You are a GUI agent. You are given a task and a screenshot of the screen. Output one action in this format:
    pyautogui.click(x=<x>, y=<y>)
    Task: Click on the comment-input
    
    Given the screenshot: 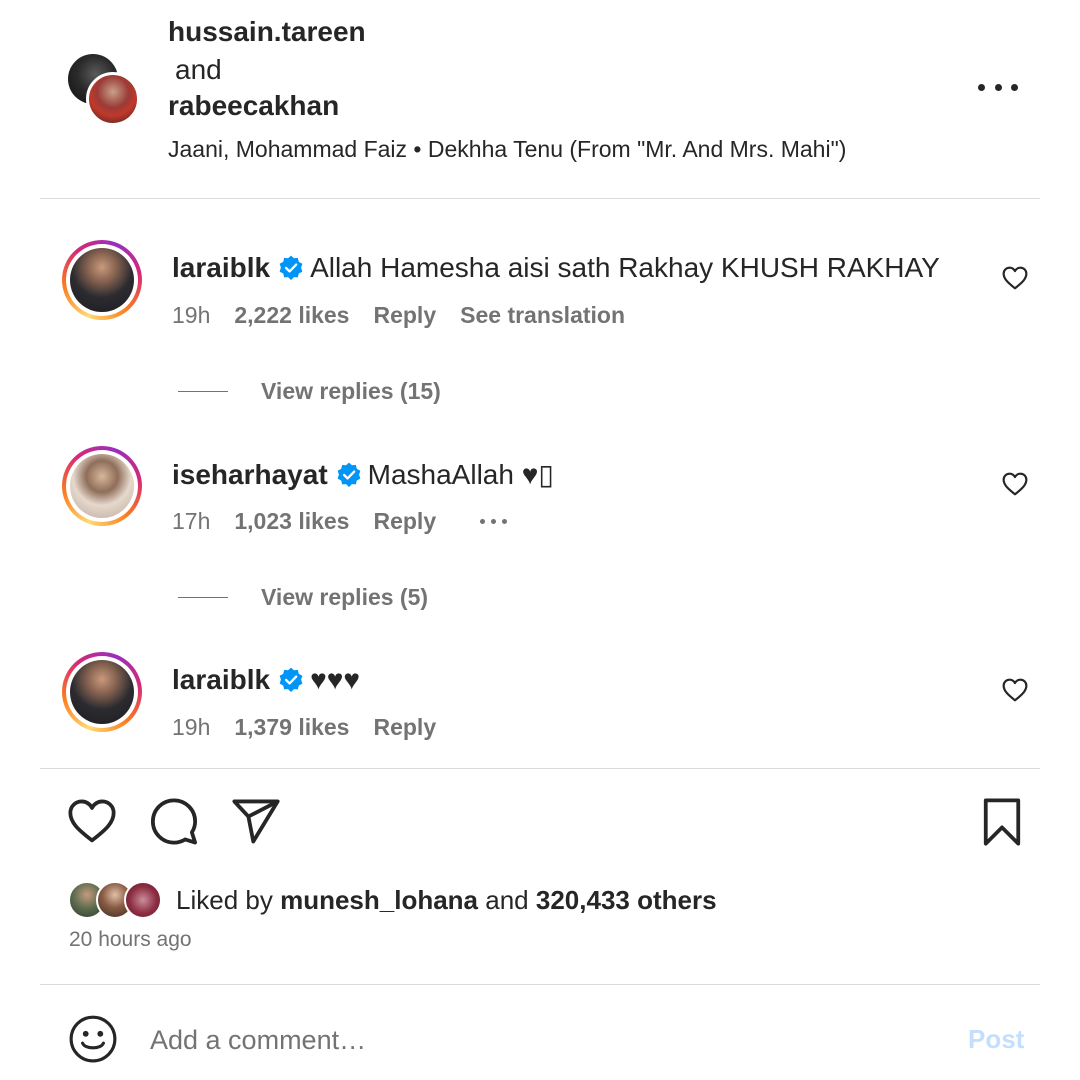 What is the action you would take?
    pyautogui.click(x=540, y=1040)
    